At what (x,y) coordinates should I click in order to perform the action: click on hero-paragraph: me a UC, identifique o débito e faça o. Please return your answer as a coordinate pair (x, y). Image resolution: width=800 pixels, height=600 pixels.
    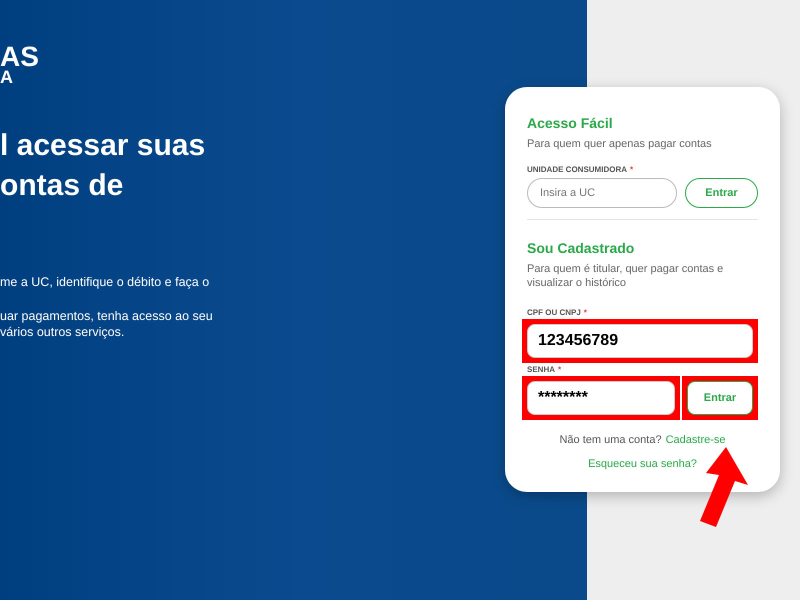
    Looking at the image, I should click on (105, 282).